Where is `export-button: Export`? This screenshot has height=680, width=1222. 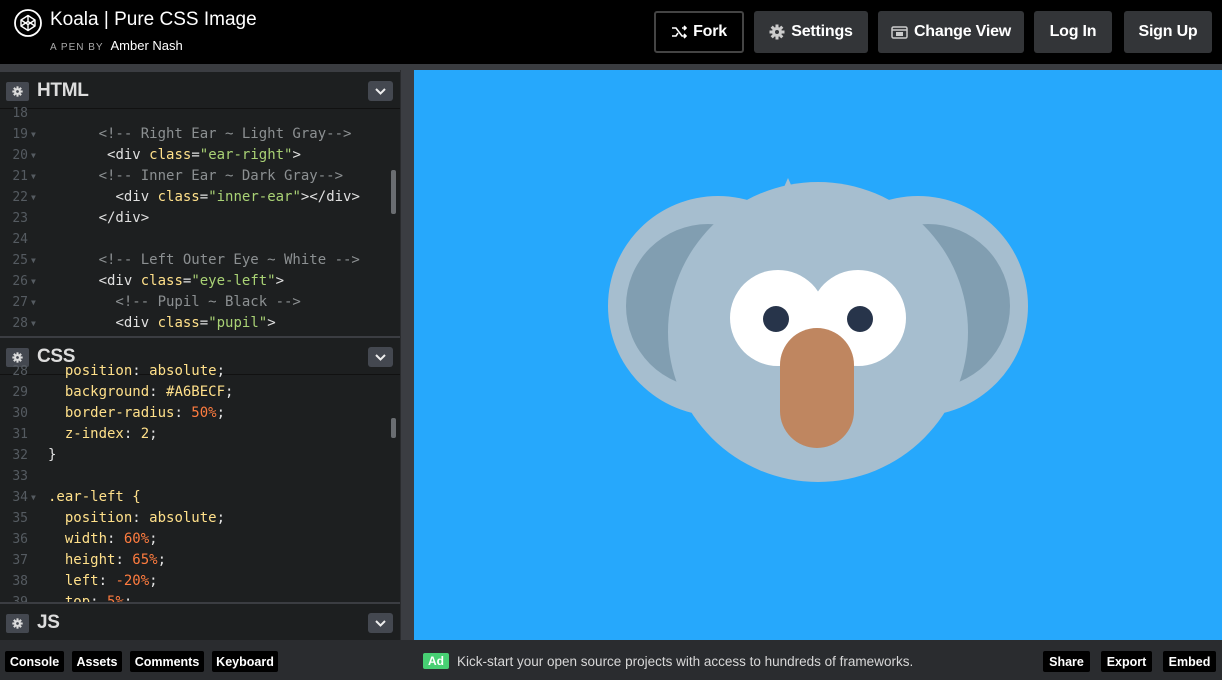 export-button: Export is located at coordinates (1126, 661).